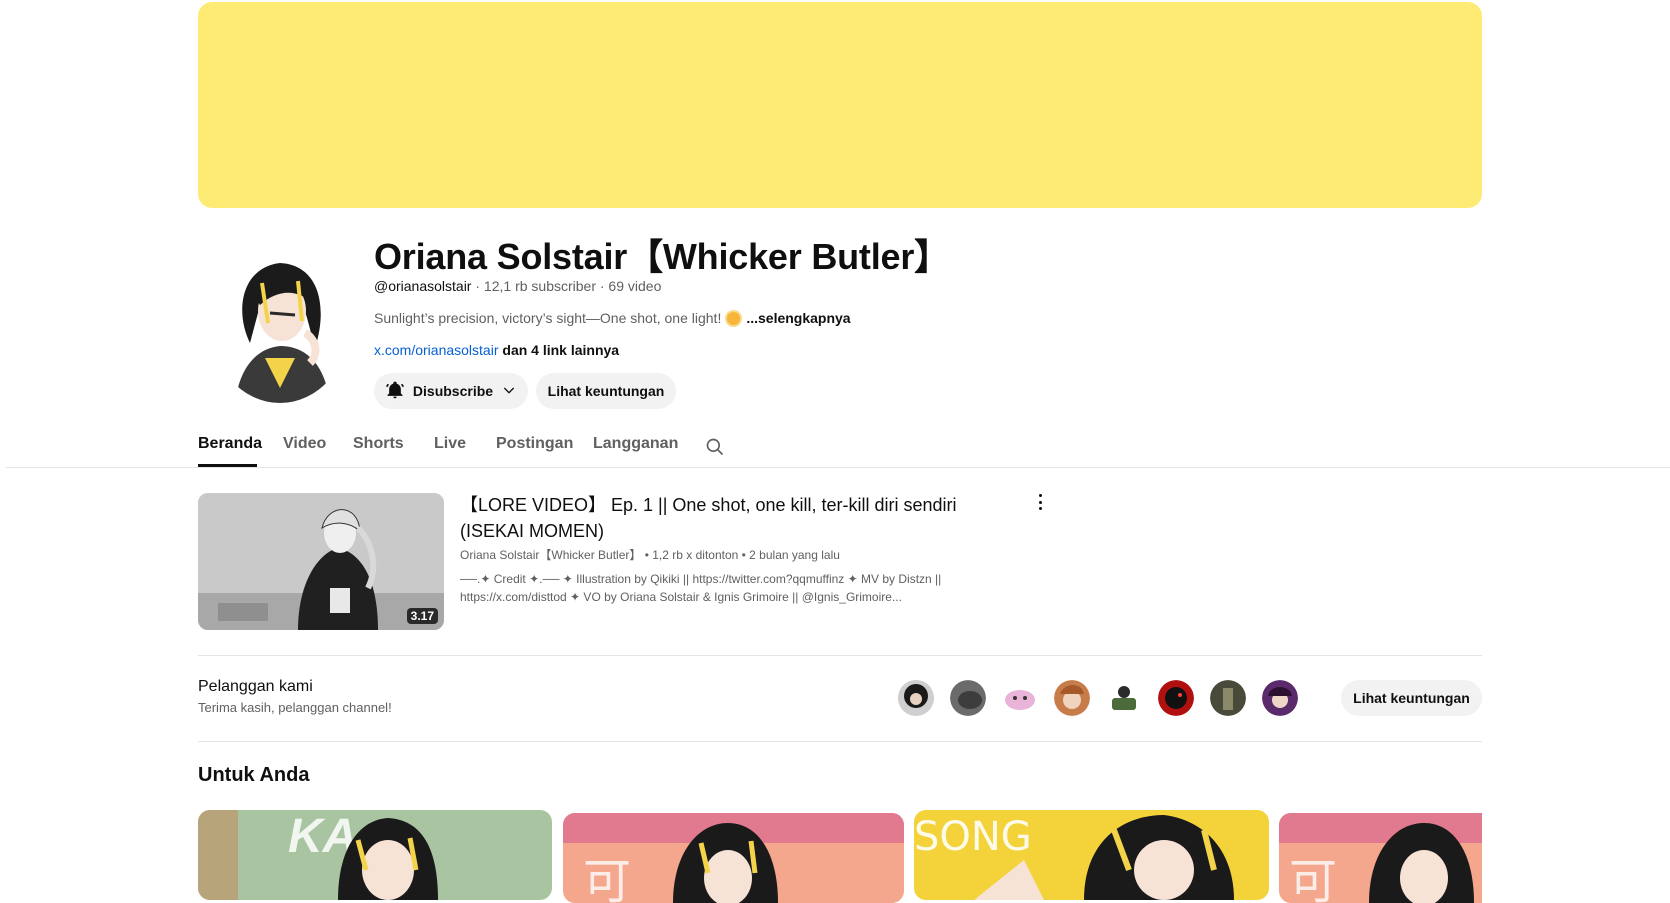 The image size is (1670, 903). What do you see at coordinates (230, 444) in the screenshot?
I see `tab-home: Beranda` at bounding box center [230, 444].